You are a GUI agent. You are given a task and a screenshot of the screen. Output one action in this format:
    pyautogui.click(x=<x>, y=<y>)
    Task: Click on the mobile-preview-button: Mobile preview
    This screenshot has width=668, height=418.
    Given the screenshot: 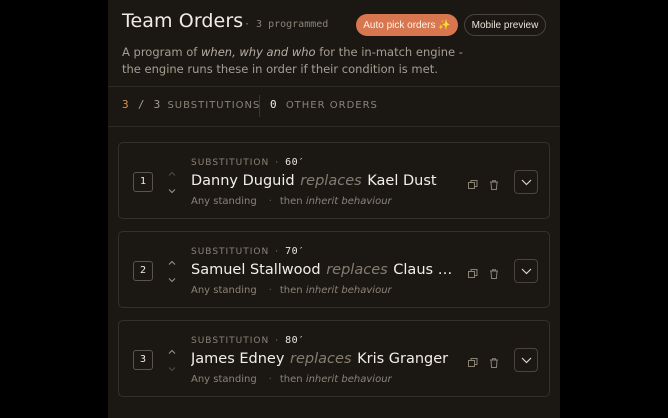 What is the action you would take?
    pyautogui.click(x=505, y=25)
    